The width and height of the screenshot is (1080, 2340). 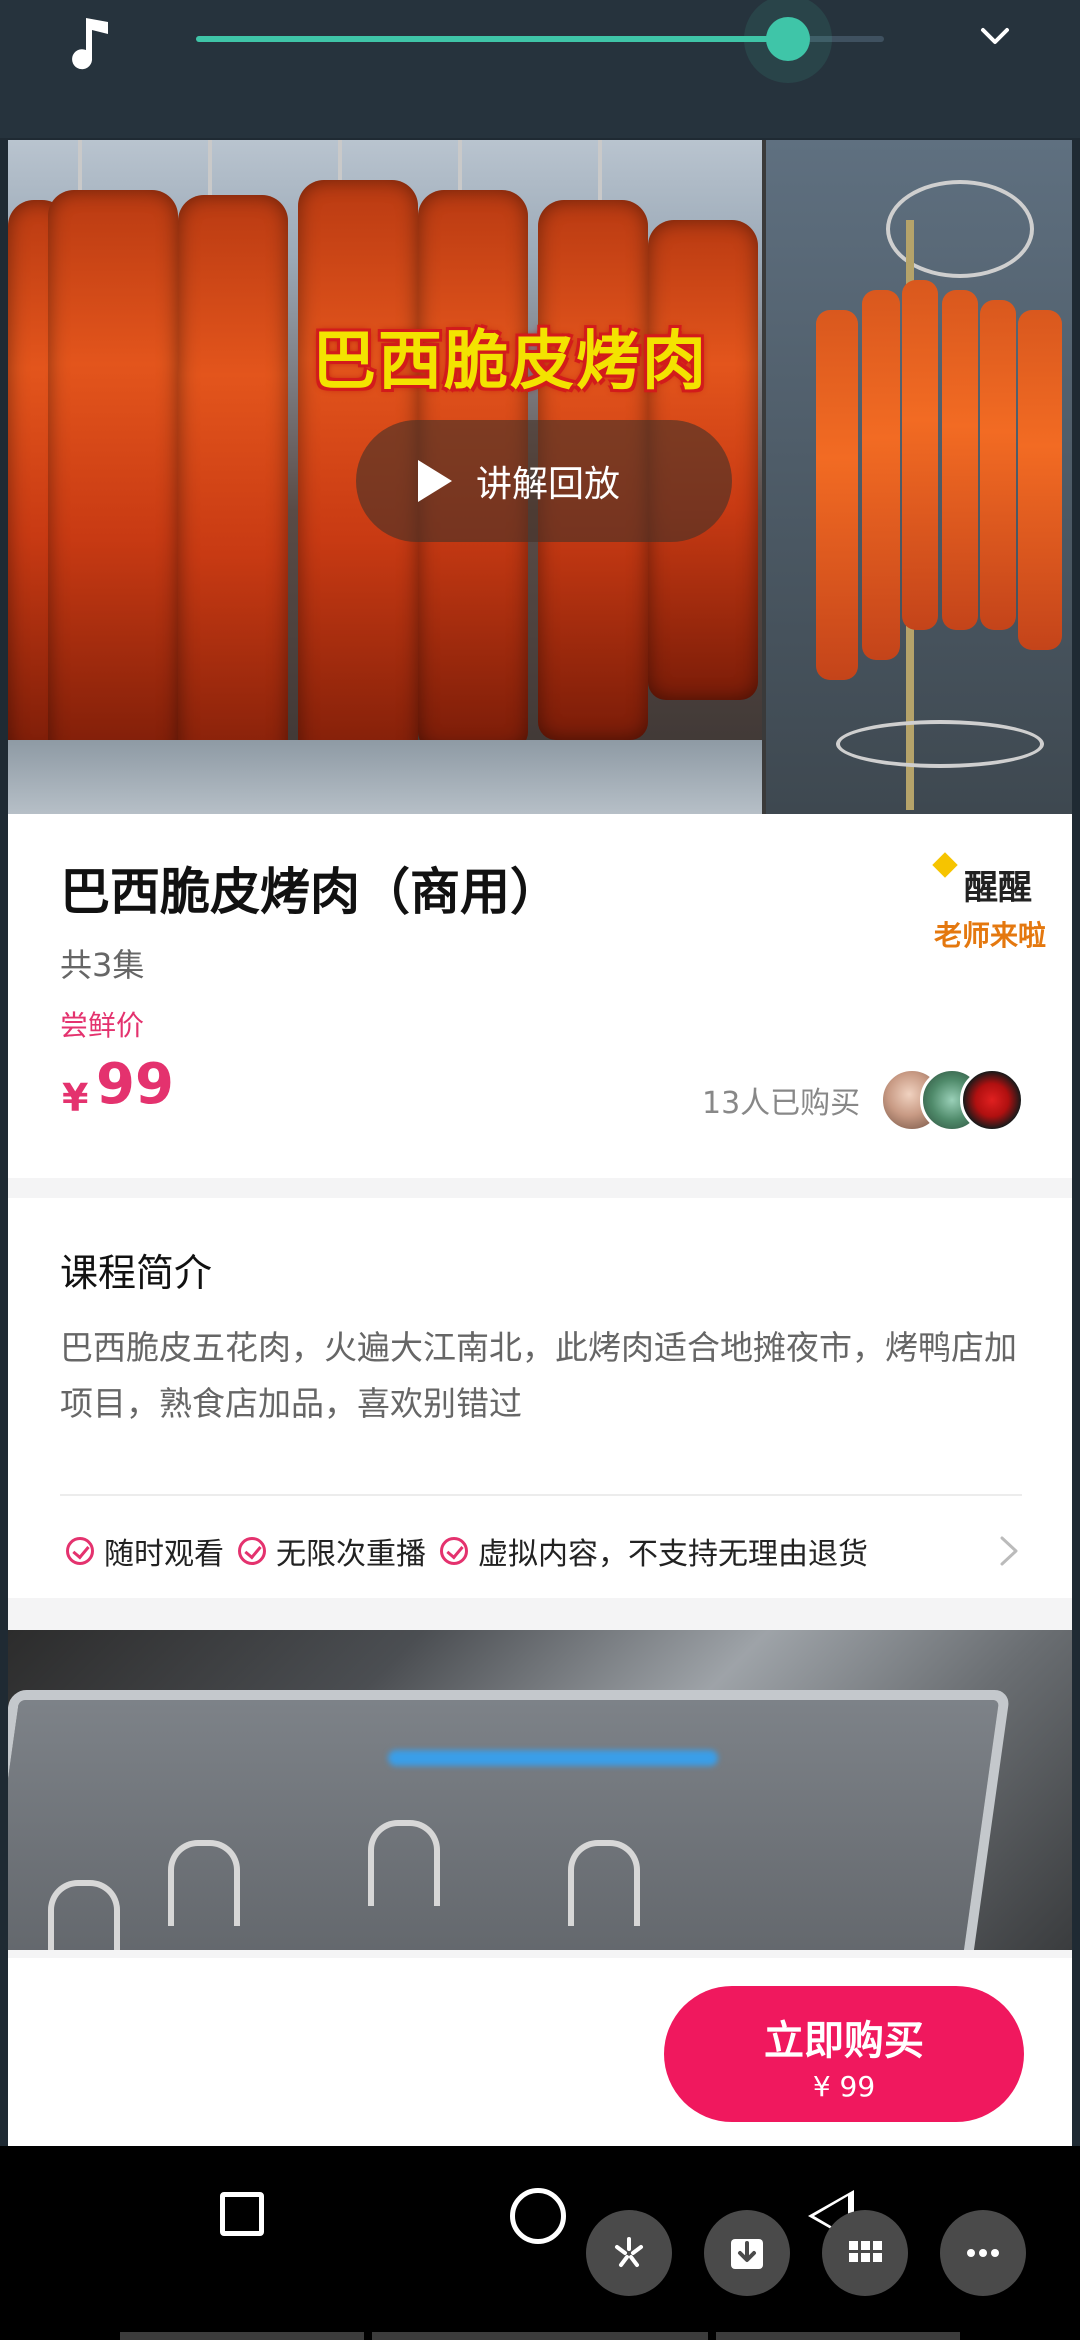 What do you see at coordinates (540, 1790) in the screenshot?
I see `course-detail-photo` at bounding box center [540, 1790].